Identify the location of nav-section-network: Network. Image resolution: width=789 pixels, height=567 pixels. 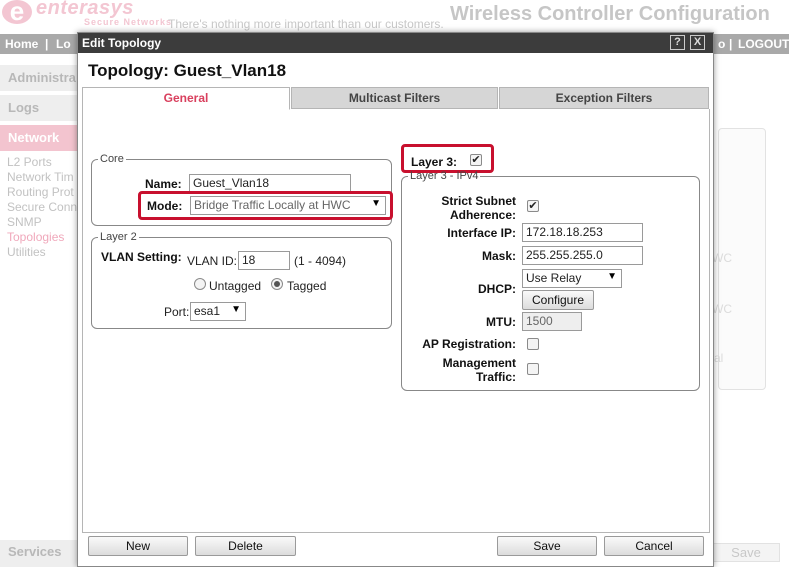
(39, 138).